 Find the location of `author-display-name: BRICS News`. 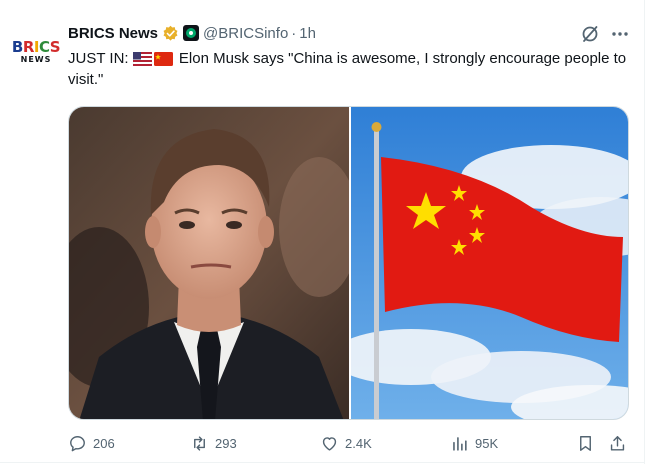

author-display-name: BRICS News is located at coordinates (113, 33).